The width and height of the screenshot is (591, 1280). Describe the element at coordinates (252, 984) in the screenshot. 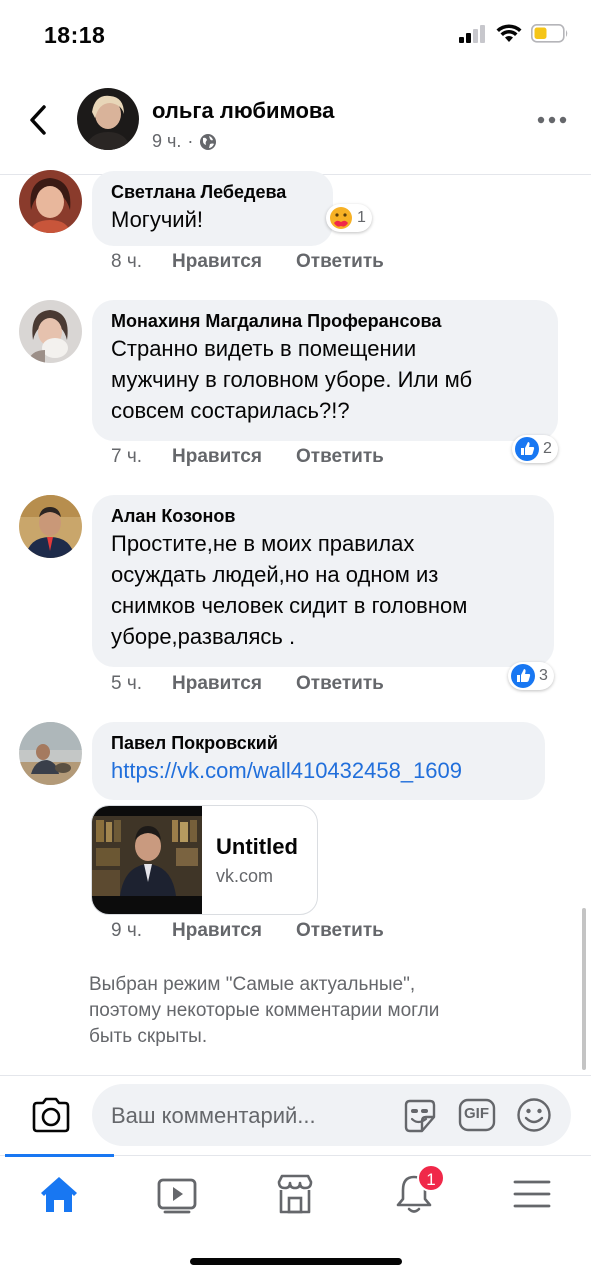

I see `note-line: Выбран режим "Самые актуальные",` at that location.